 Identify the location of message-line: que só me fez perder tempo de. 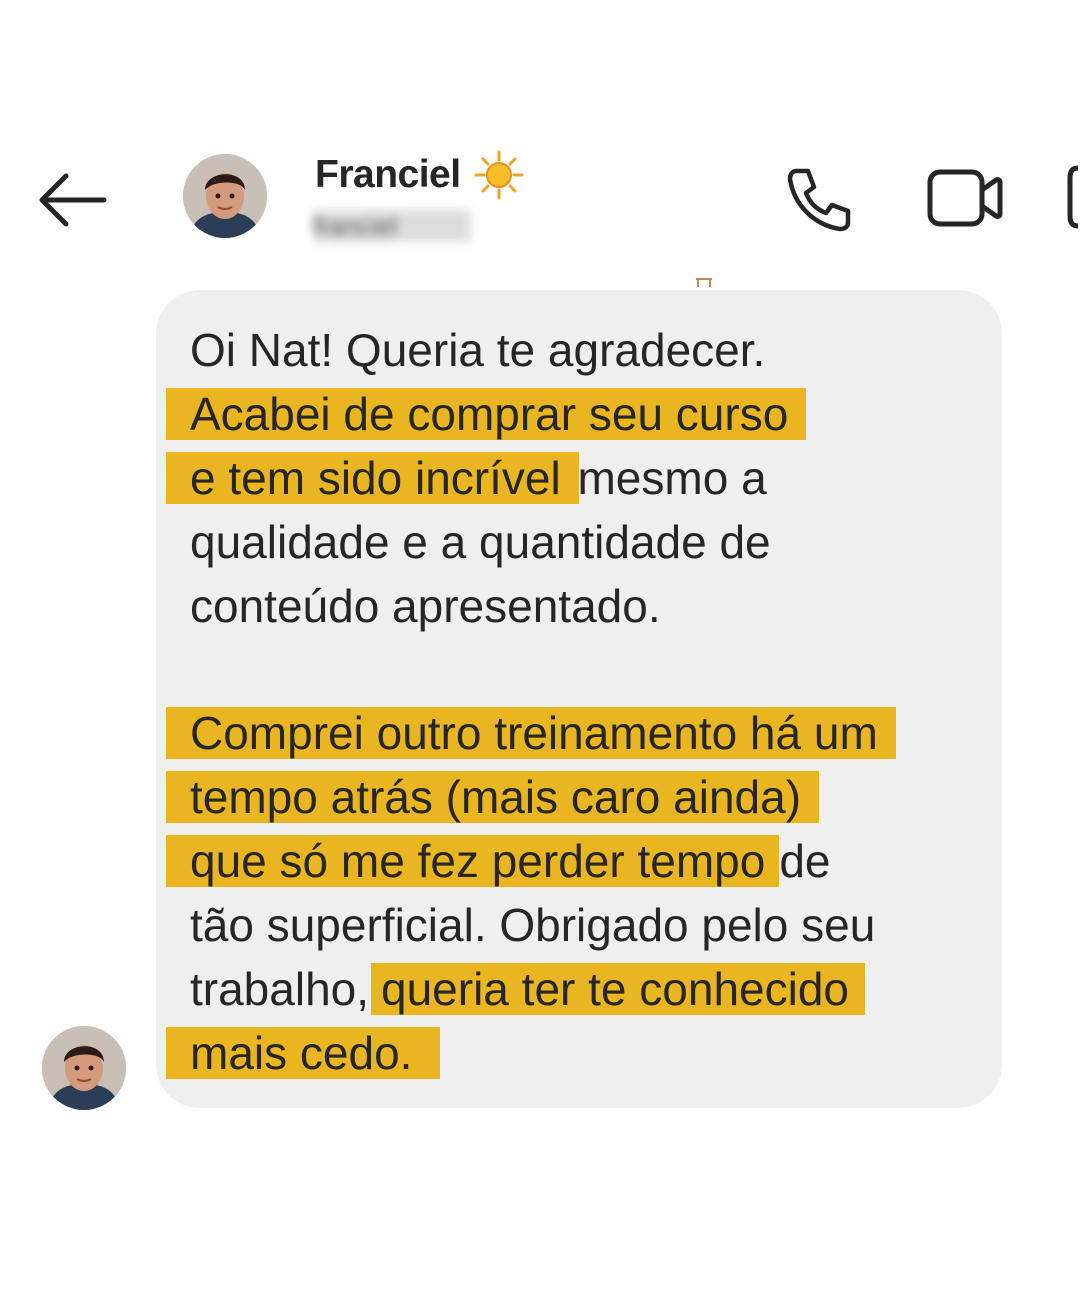
(498, 861).